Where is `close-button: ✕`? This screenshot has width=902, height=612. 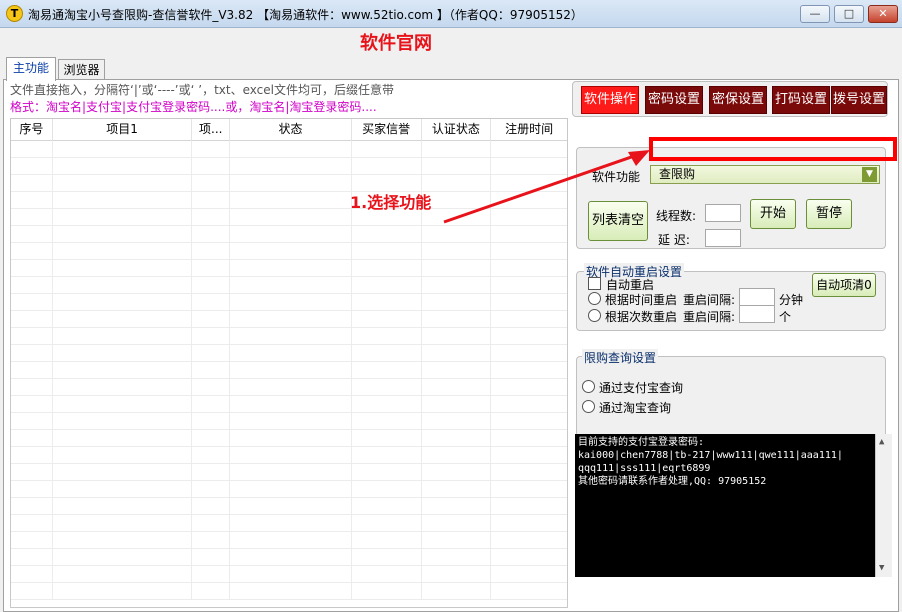
close-button: ✕ is located at coordinates (883, 14).